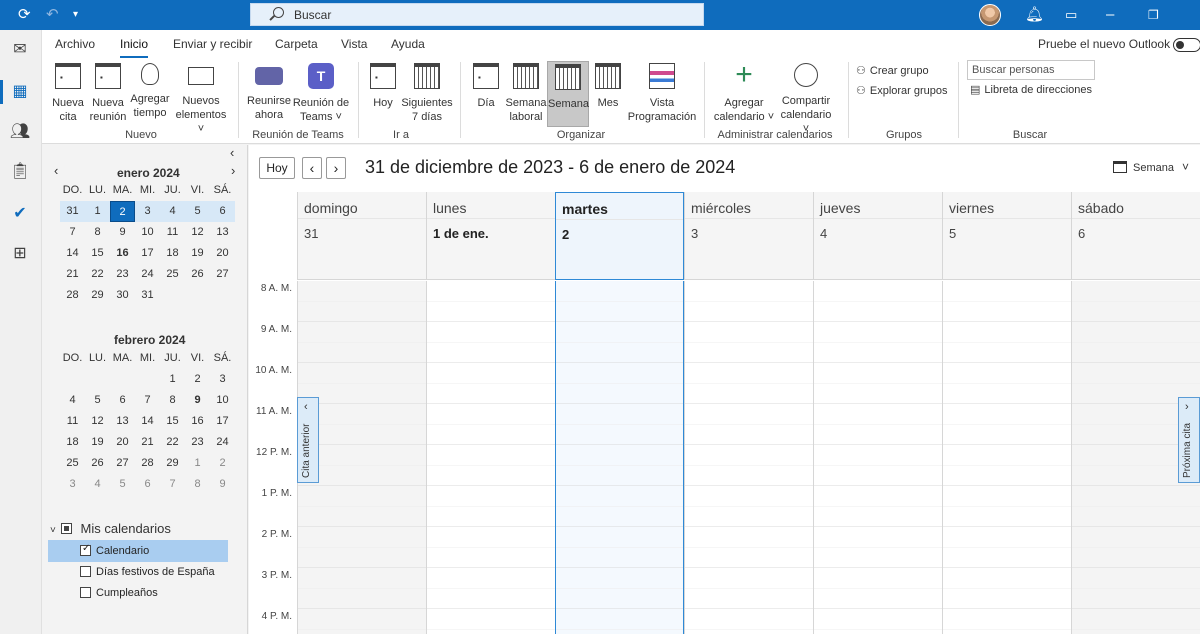 The height and width of the screenshot is (634, 1200). I want to click on add-time-button: Agregar tiempo, so click(150, 94).